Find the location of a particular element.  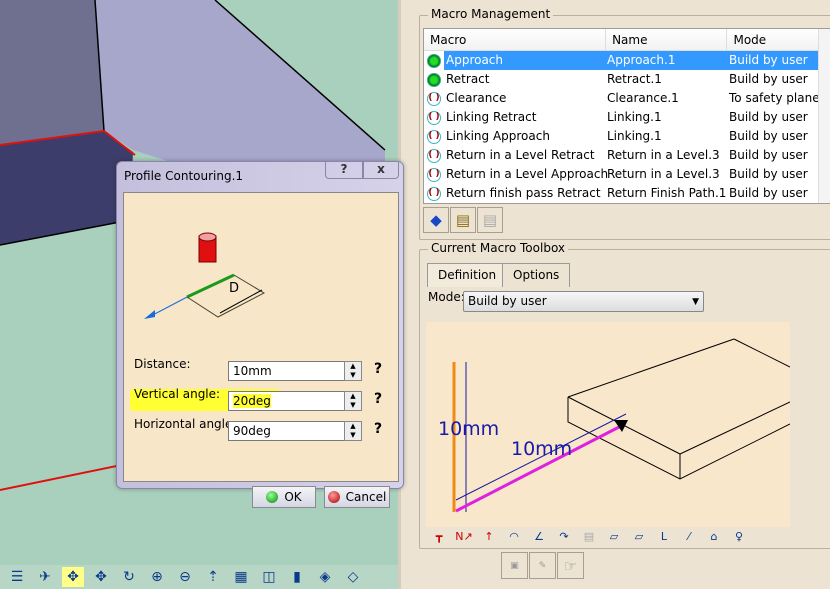

edit-macro-button: ◆ is located at coordinates (436, 220).